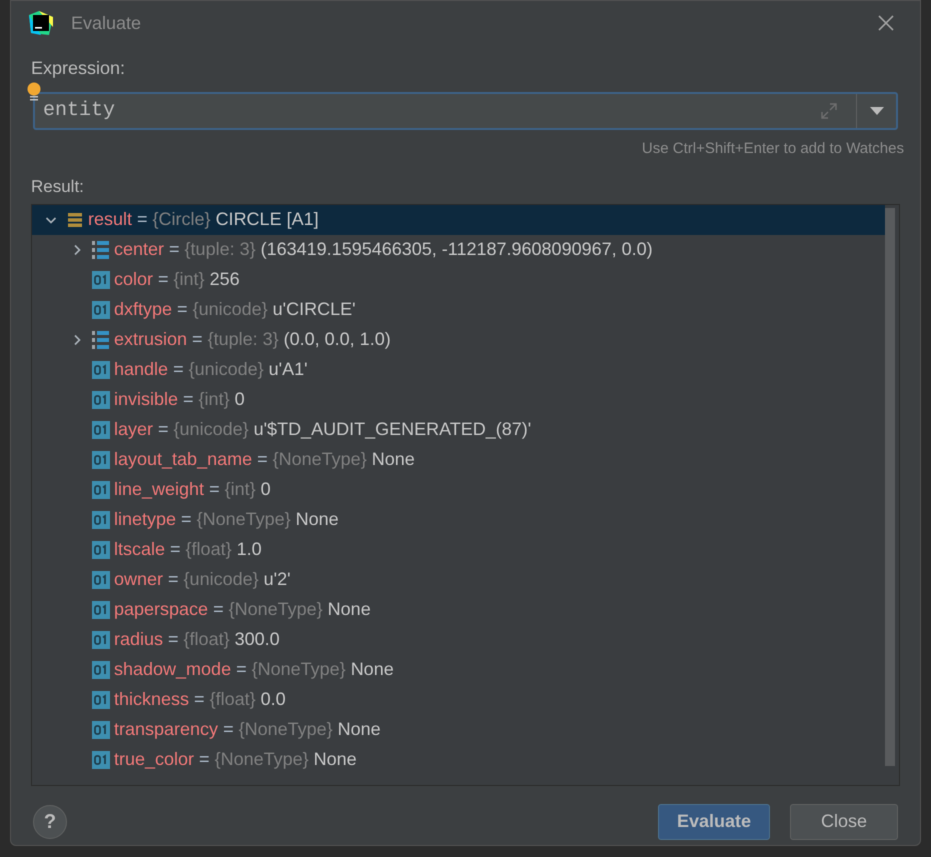  I want to click on tree-row: invisible = {int} 0, so click(458, 399).